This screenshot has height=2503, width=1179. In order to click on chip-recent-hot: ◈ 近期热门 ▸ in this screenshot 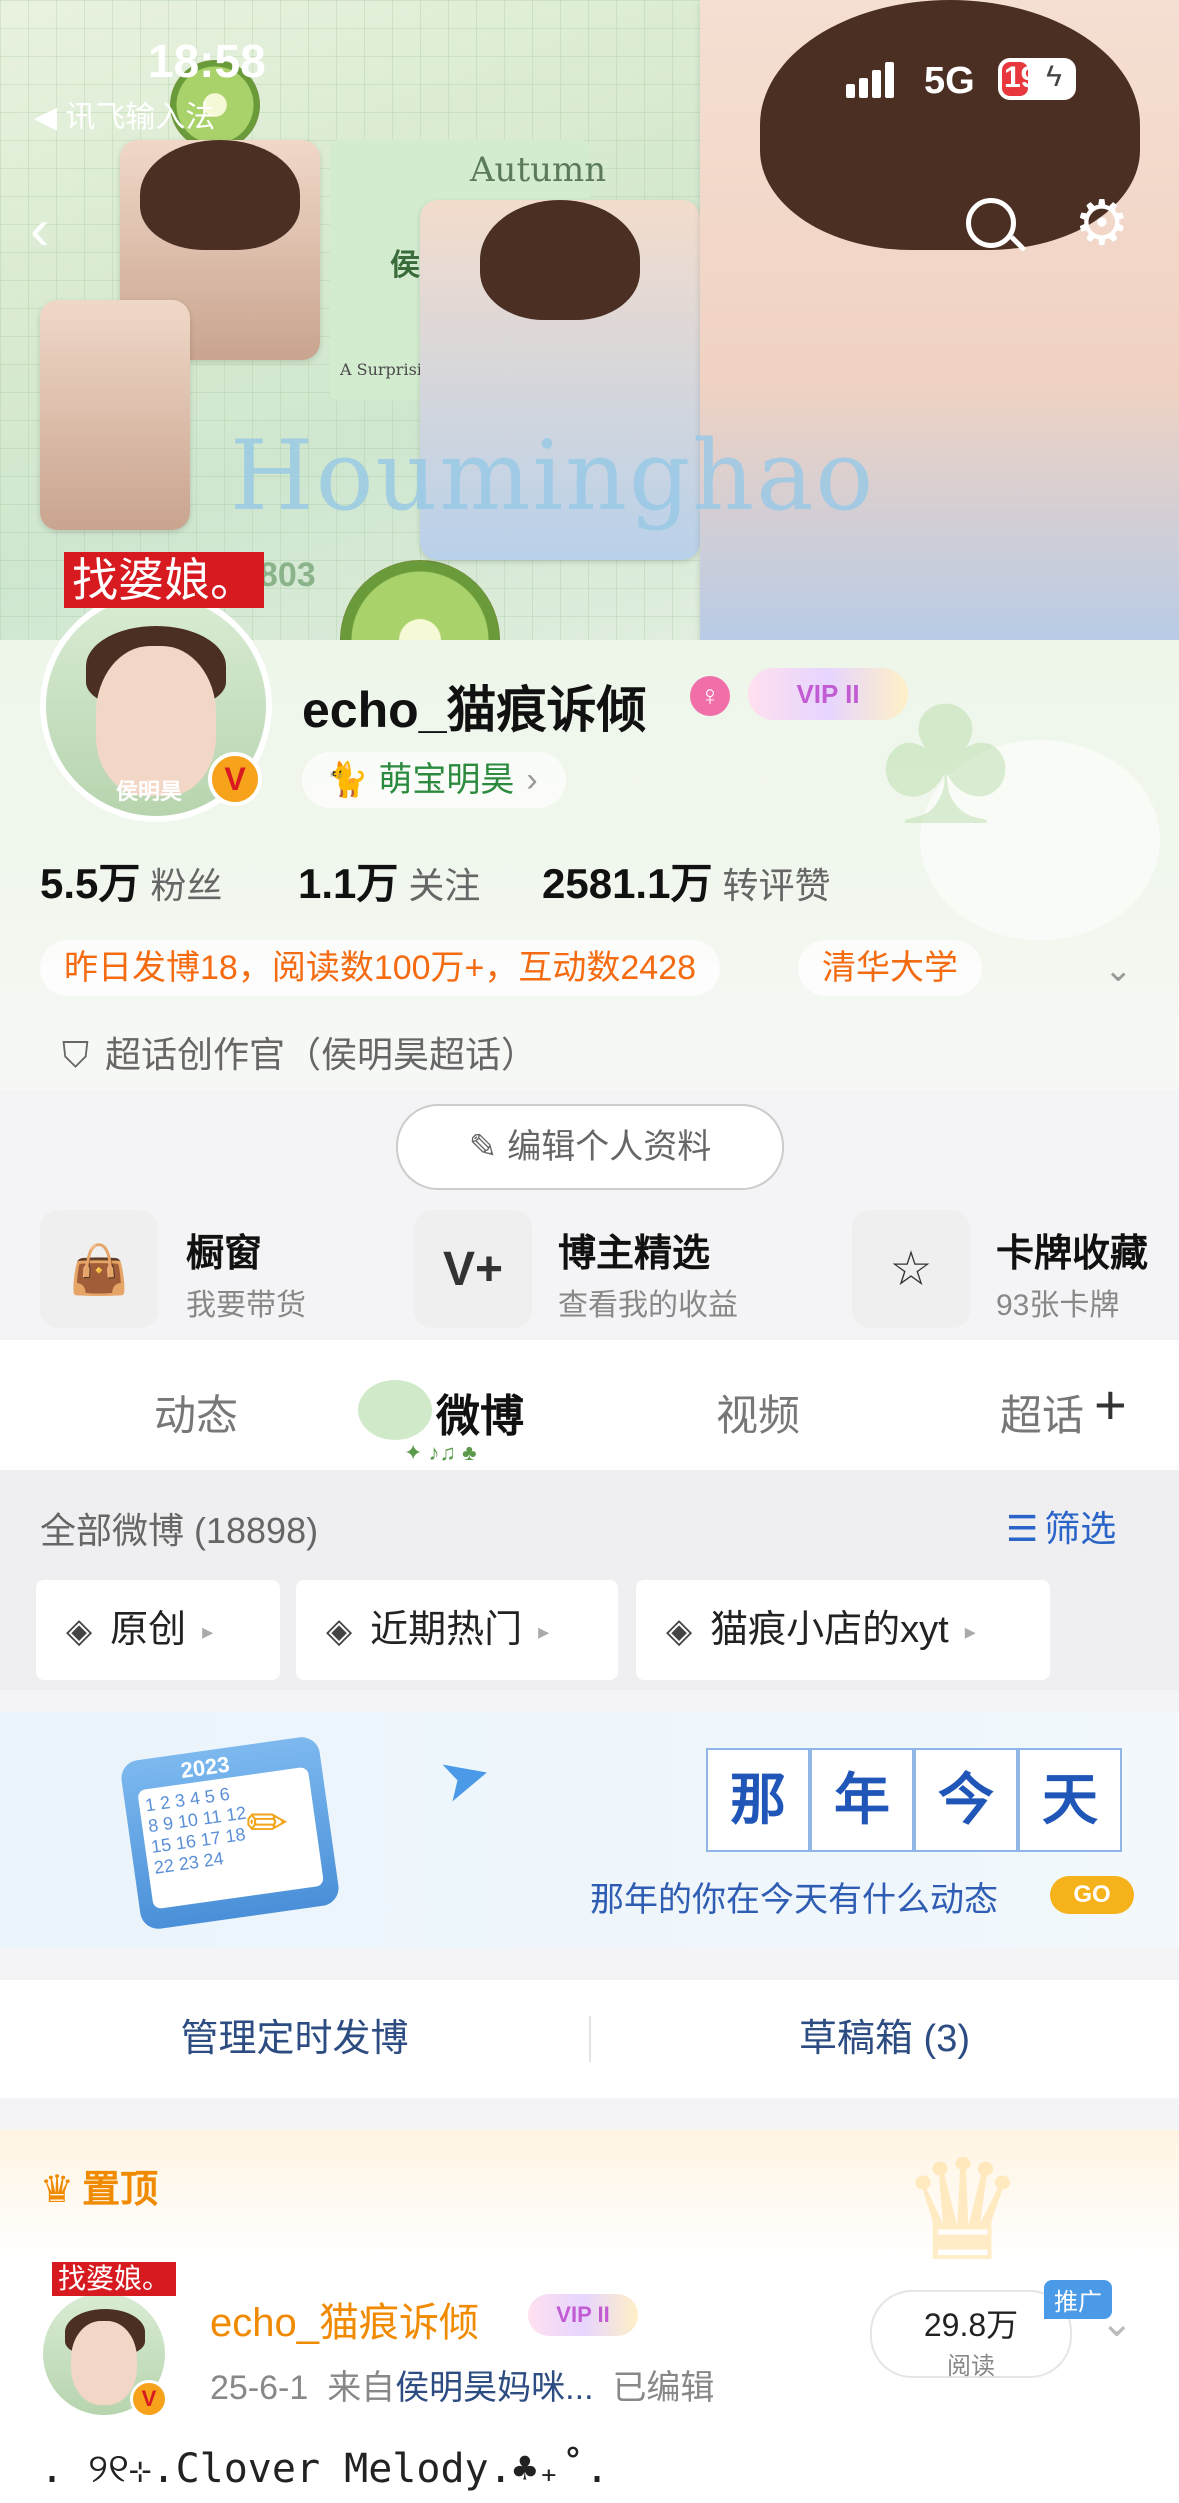, I will do `click(457, 1630)`.